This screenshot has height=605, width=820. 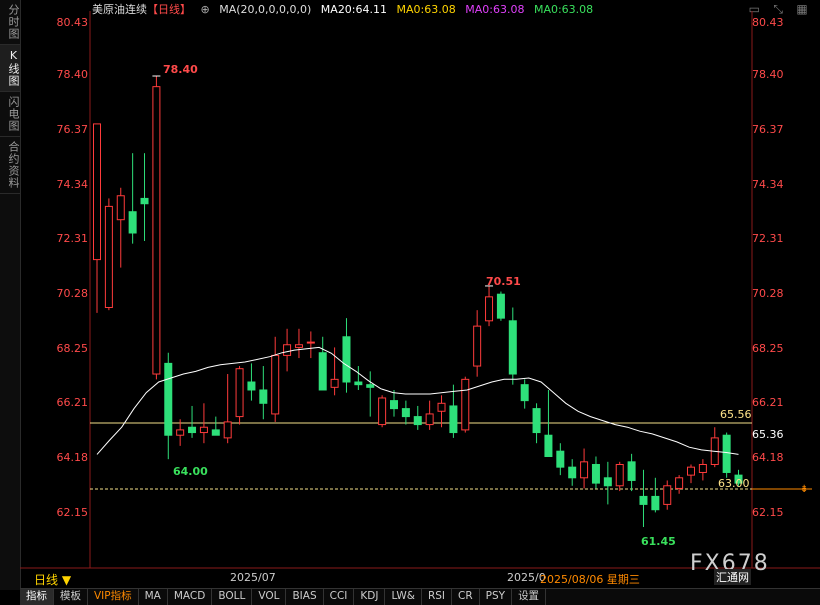 What do you see at coordinates (190, 471) in the screenshot?
I see `low1-marker-label: 64.00` at bounding box center [190, 471].